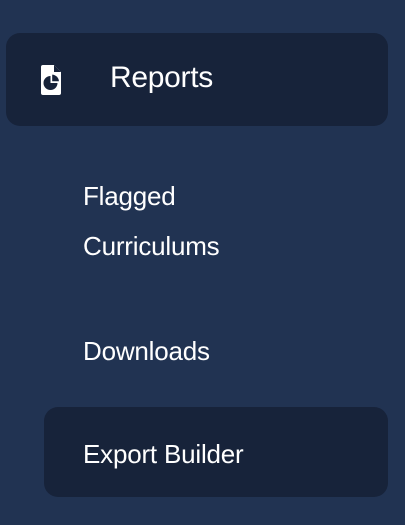  What do you see at coordinates (151, 246) in the screenshot?
I see `sidebar-item-label-line2: Curriculums` at bounding box center [151, 246].